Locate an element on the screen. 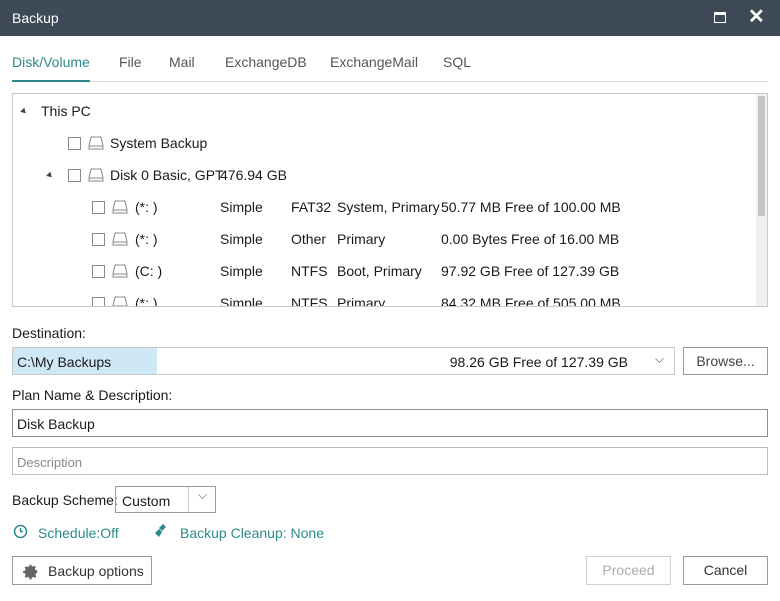  scheme-value: Custom is located at coordinates (146, 501).